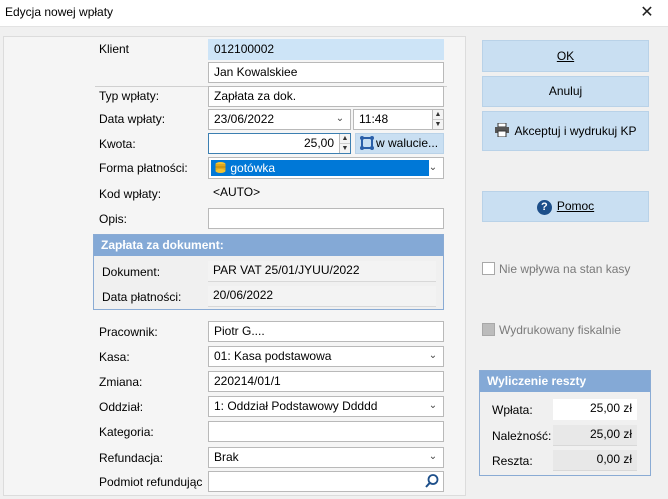 The width and height of the screenshot is (668, 499). Describe the element at coordinates (512, 410) in the screenshot. I see `paid-label: Wpłata:` at that location.